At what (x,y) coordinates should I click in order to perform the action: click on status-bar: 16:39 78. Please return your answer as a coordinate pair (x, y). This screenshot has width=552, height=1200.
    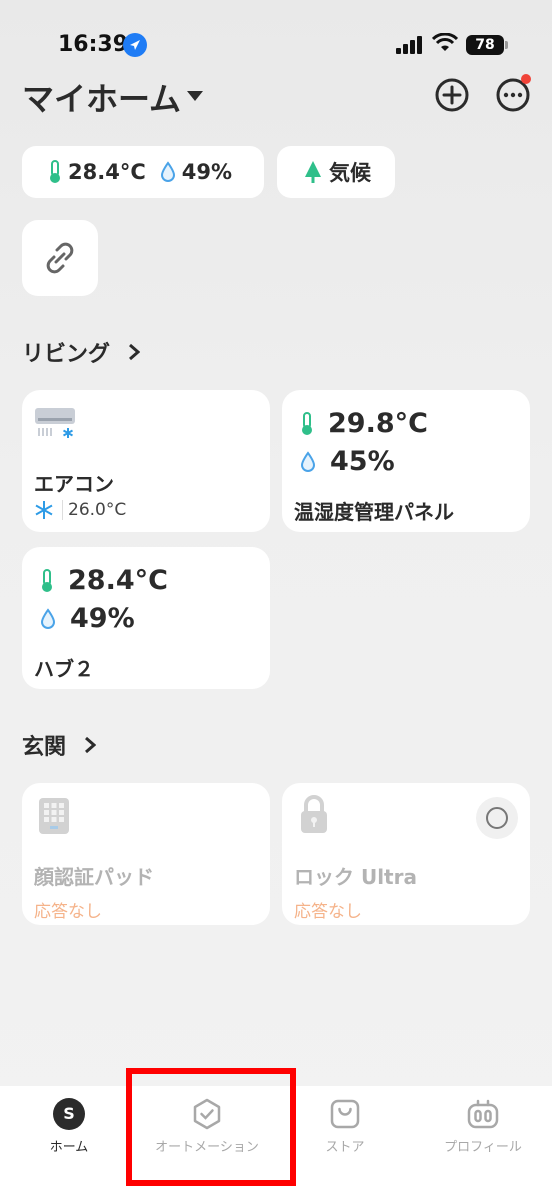
    Looking at the image, I should click on (276, 40).